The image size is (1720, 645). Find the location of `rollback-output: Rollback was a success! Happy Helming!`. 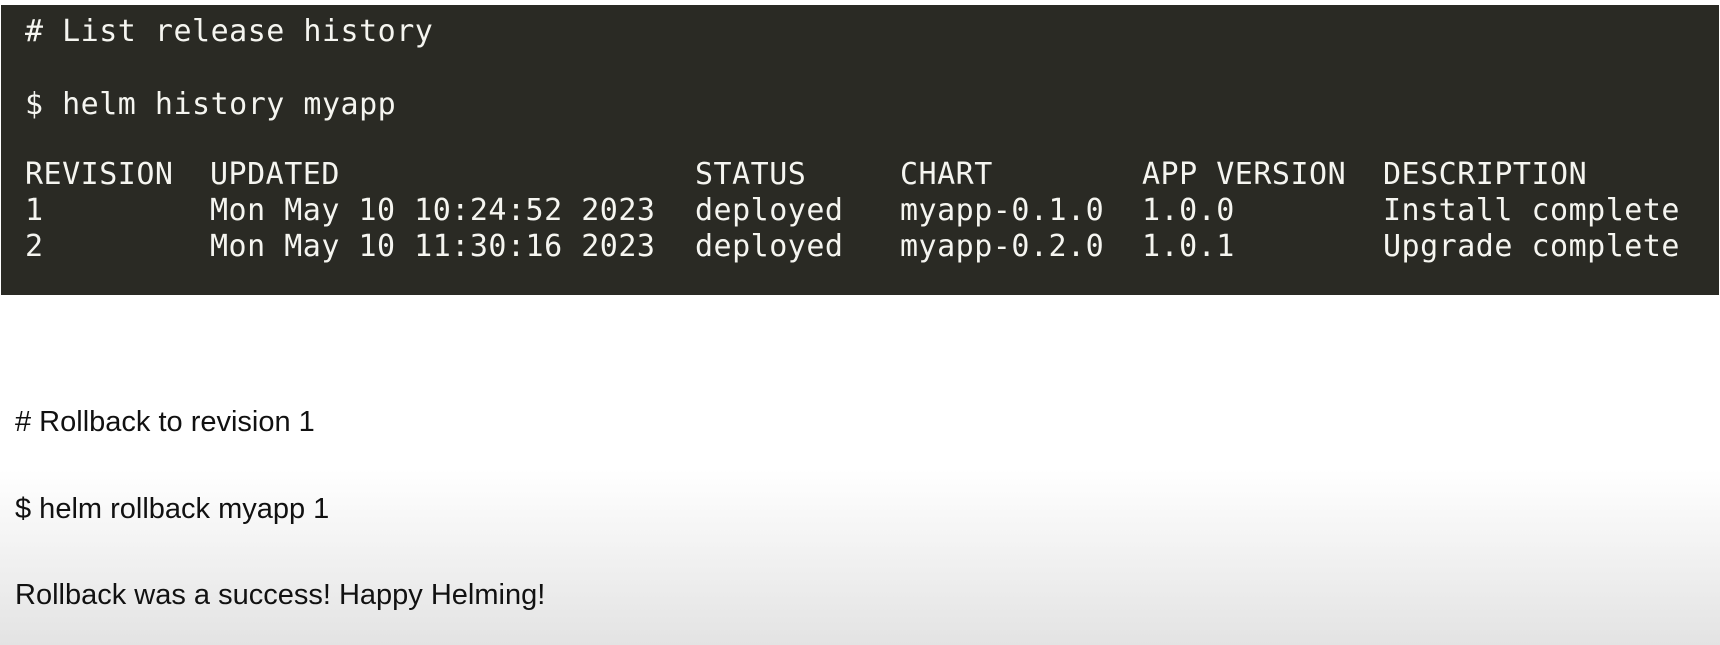

rollback-output: Rollback was a success! Happy Helming! is located at coordinates (280, 595).